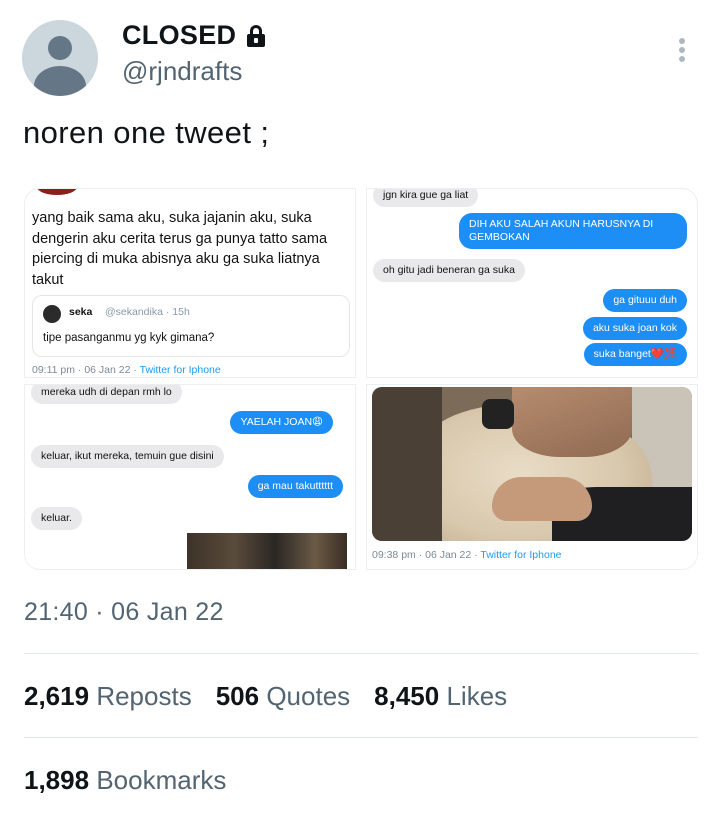 This screenshot has width=720, height=816. I want to click on chat-bubble-outgoing: YAELAH JOAN😩, so click(281, 422).